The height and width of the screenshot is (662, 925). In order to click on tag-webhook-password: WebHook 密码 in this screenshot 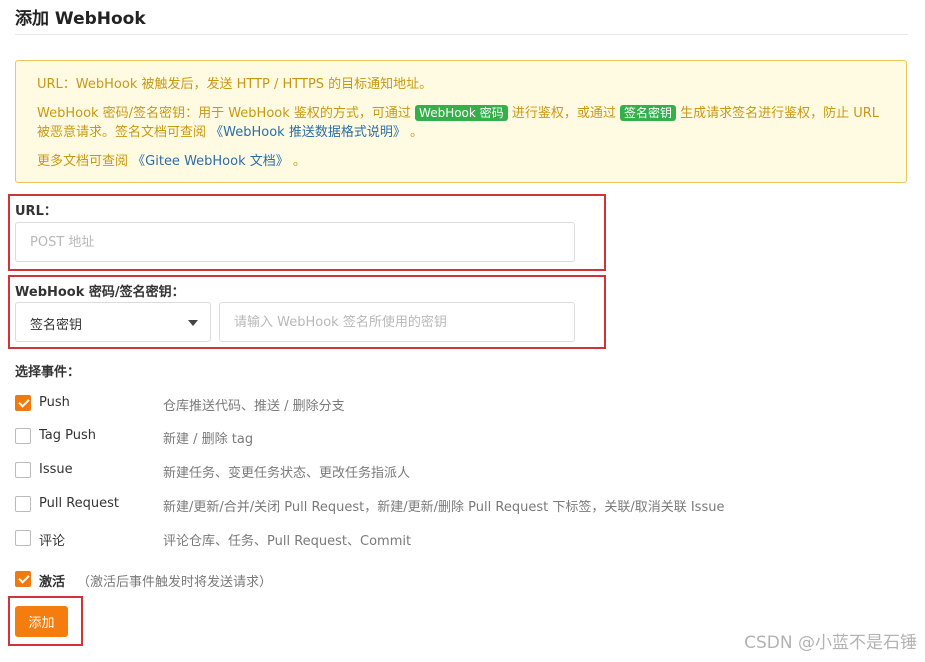, I will do `click(461, 113)`.